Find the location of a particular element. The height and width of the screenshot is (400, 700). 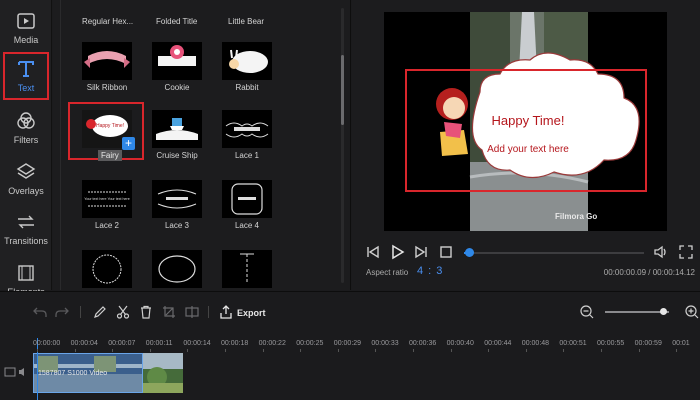

transitions-icon is located at coordinates (26, 222).